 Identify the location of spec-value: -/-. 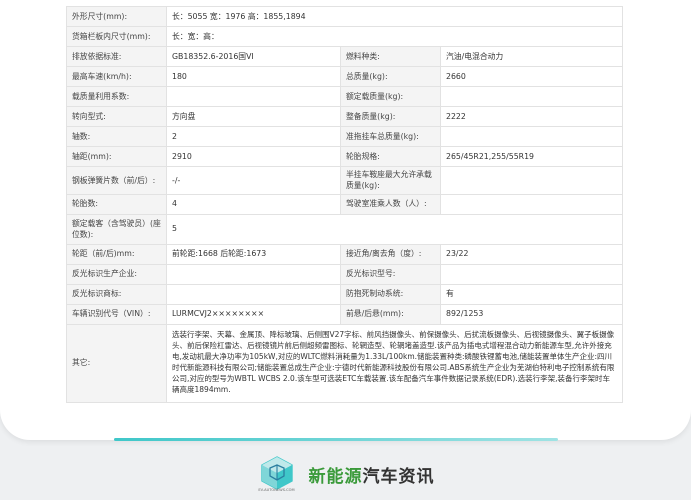
(253, 180).